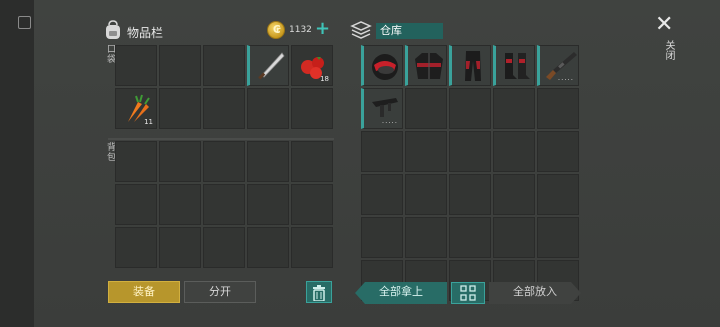 The height and width of the screenshot is (327, 720). I want to click on checkbox-icon, so click(24, 22).